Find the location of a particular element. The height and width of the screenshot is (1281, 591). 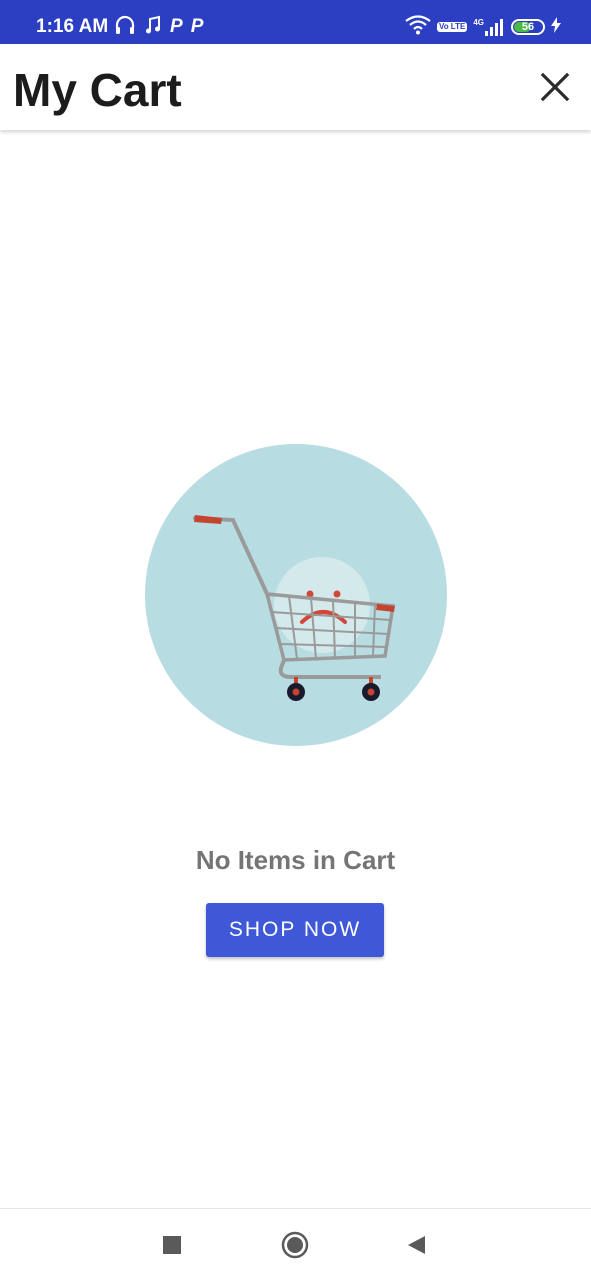

back-button is located at coordinates (416, 1245).